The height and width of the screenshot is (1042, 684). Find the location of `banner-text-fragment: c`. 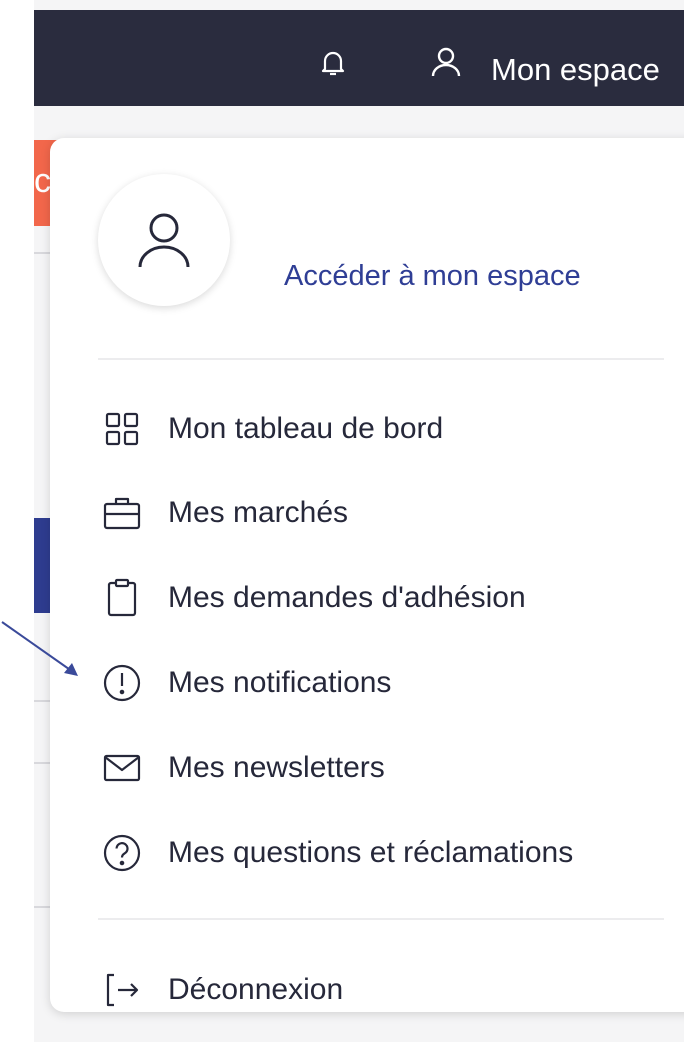

banner-text-fragment: c is located at coordinates (42, 181).